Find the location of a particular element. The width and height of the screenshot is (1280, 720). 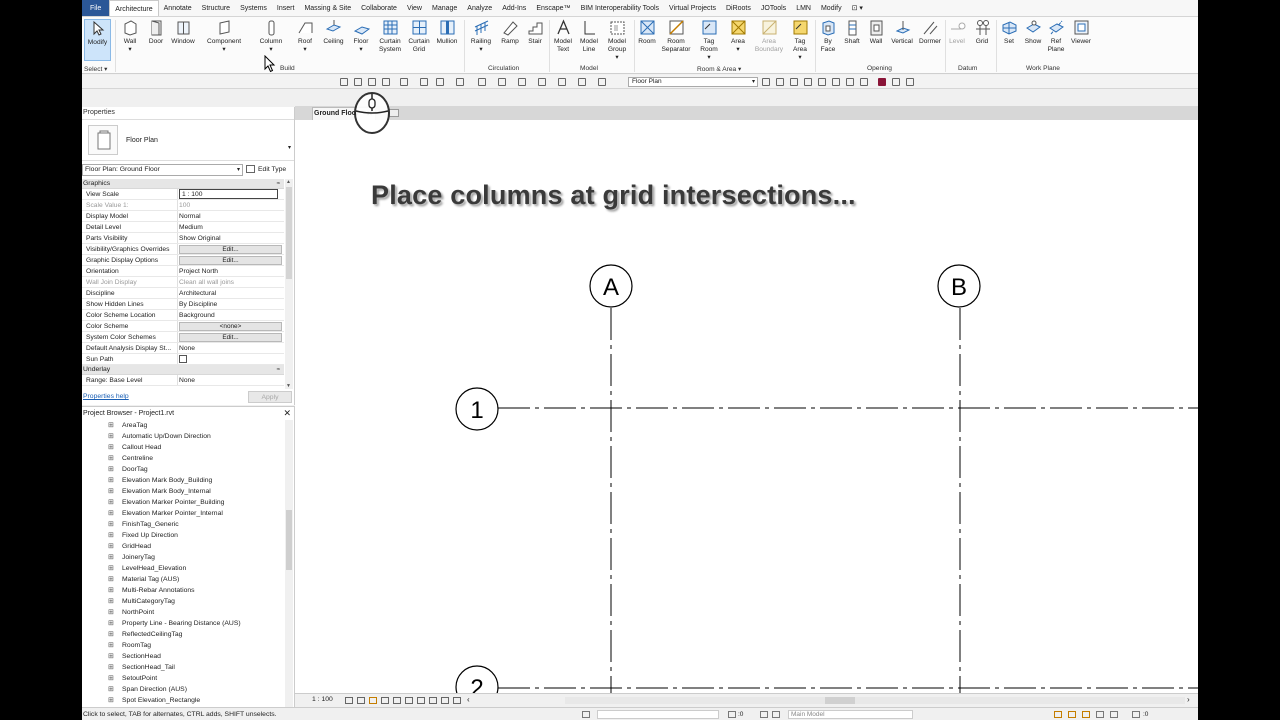

browser-tree-item: ⊞ Fixed Up Direction is located at coordinates (183, 535).